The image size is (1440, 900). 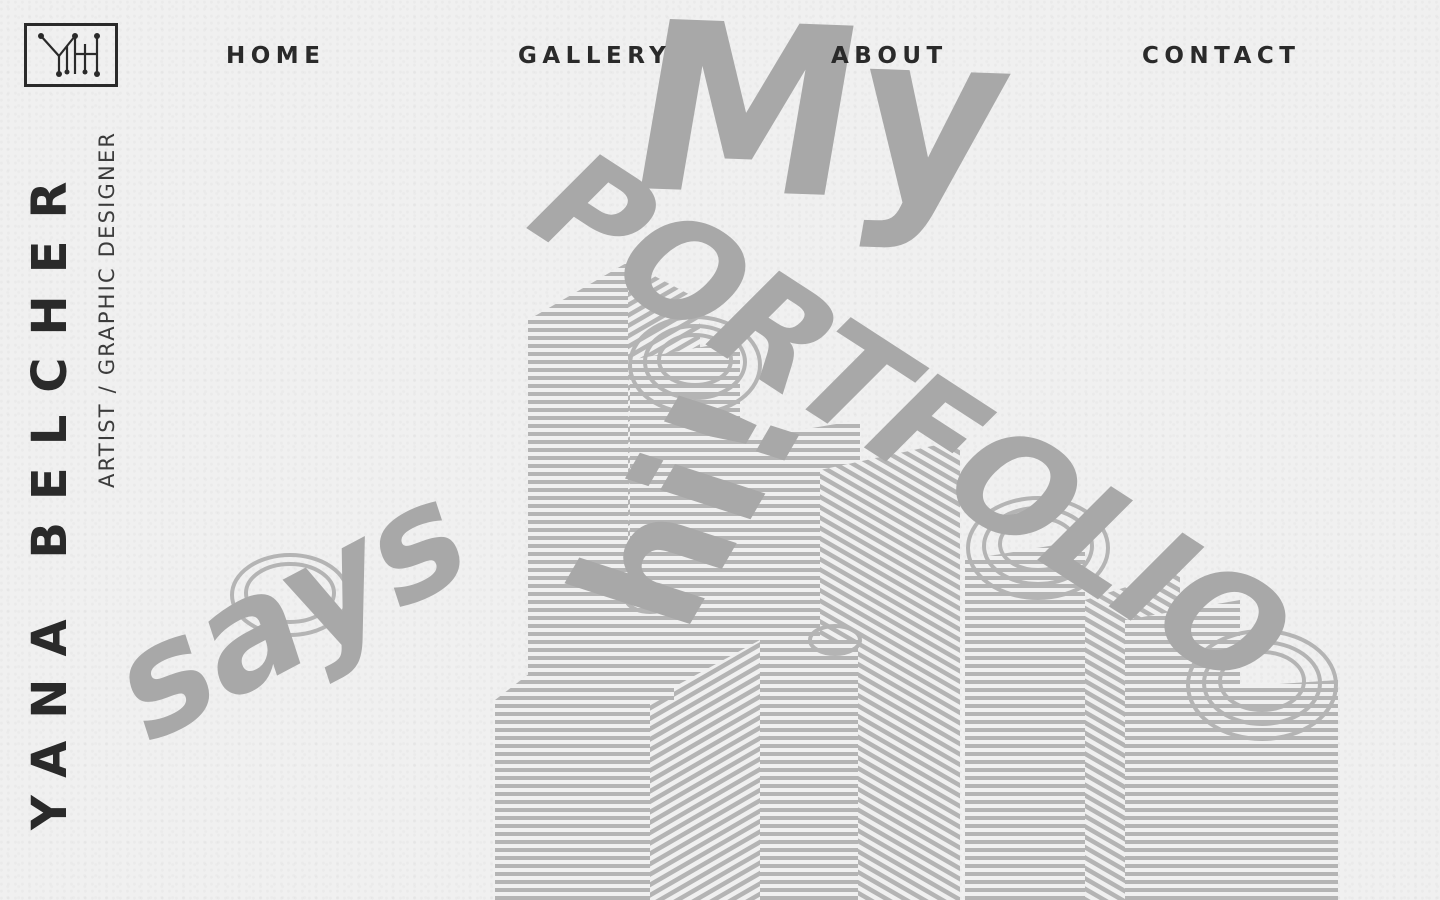 What do you see at coordinates (720, 57) in the screenshot?
I see `main-nav: HOME GALLERY ABOUT CONTACT` at bounding box center [720, 57].